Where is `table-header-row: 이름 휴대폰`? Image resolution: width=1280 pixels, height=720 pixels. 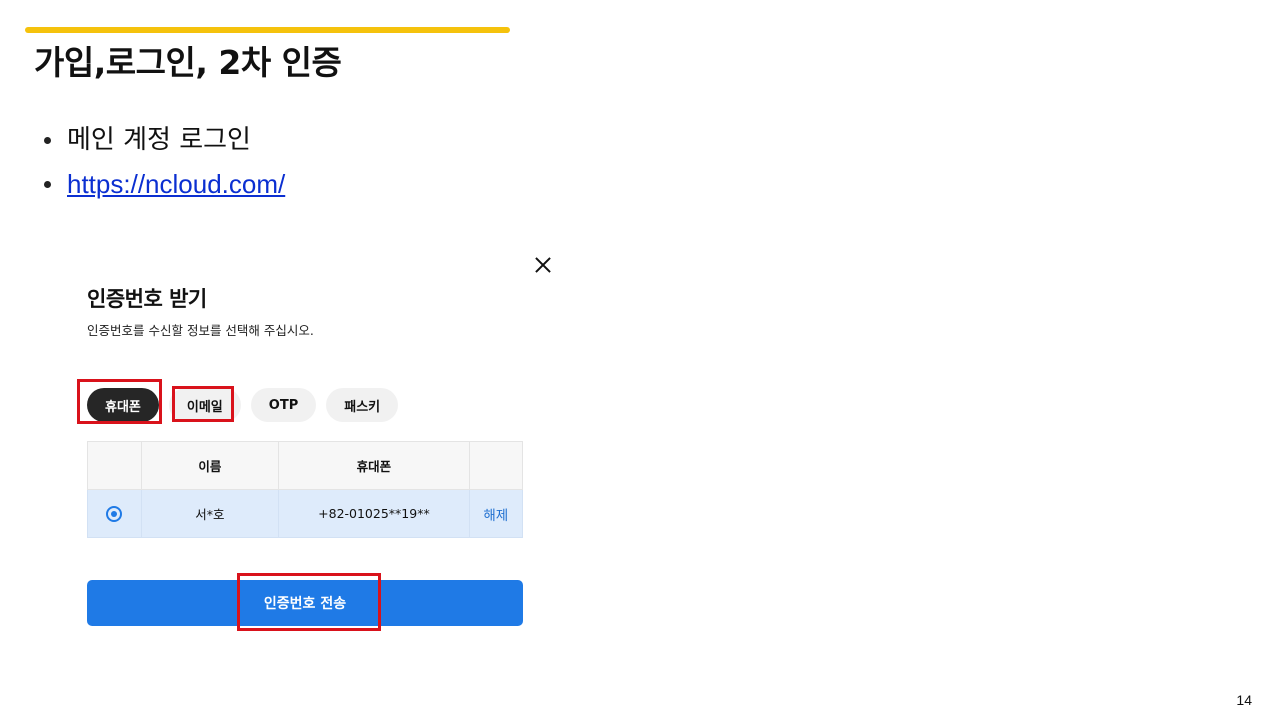
table-header-row: 이름 휴대폰 is located at coordinates (305, 465).